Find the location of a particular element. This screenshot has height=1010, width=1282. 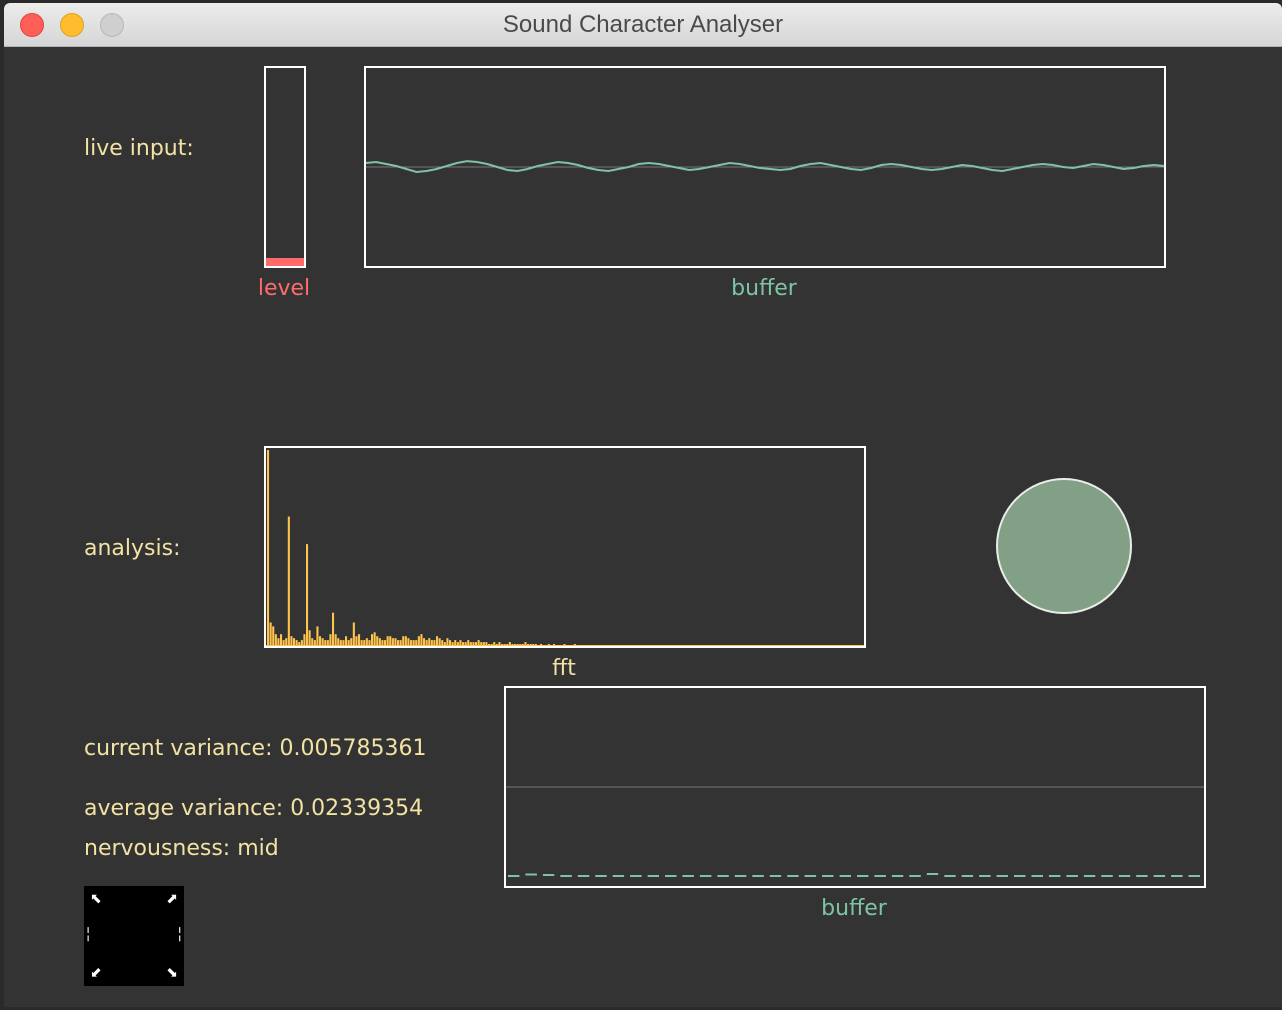

window-title: Sound Character Analyser is located at coordinates (643, 24).